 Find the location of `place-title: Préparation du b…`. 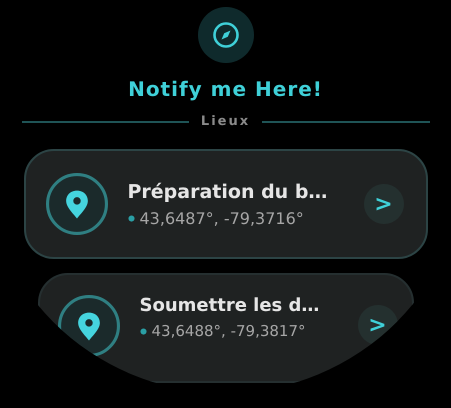

place-title: Préparation du b… is located at coordinates (228, 191).